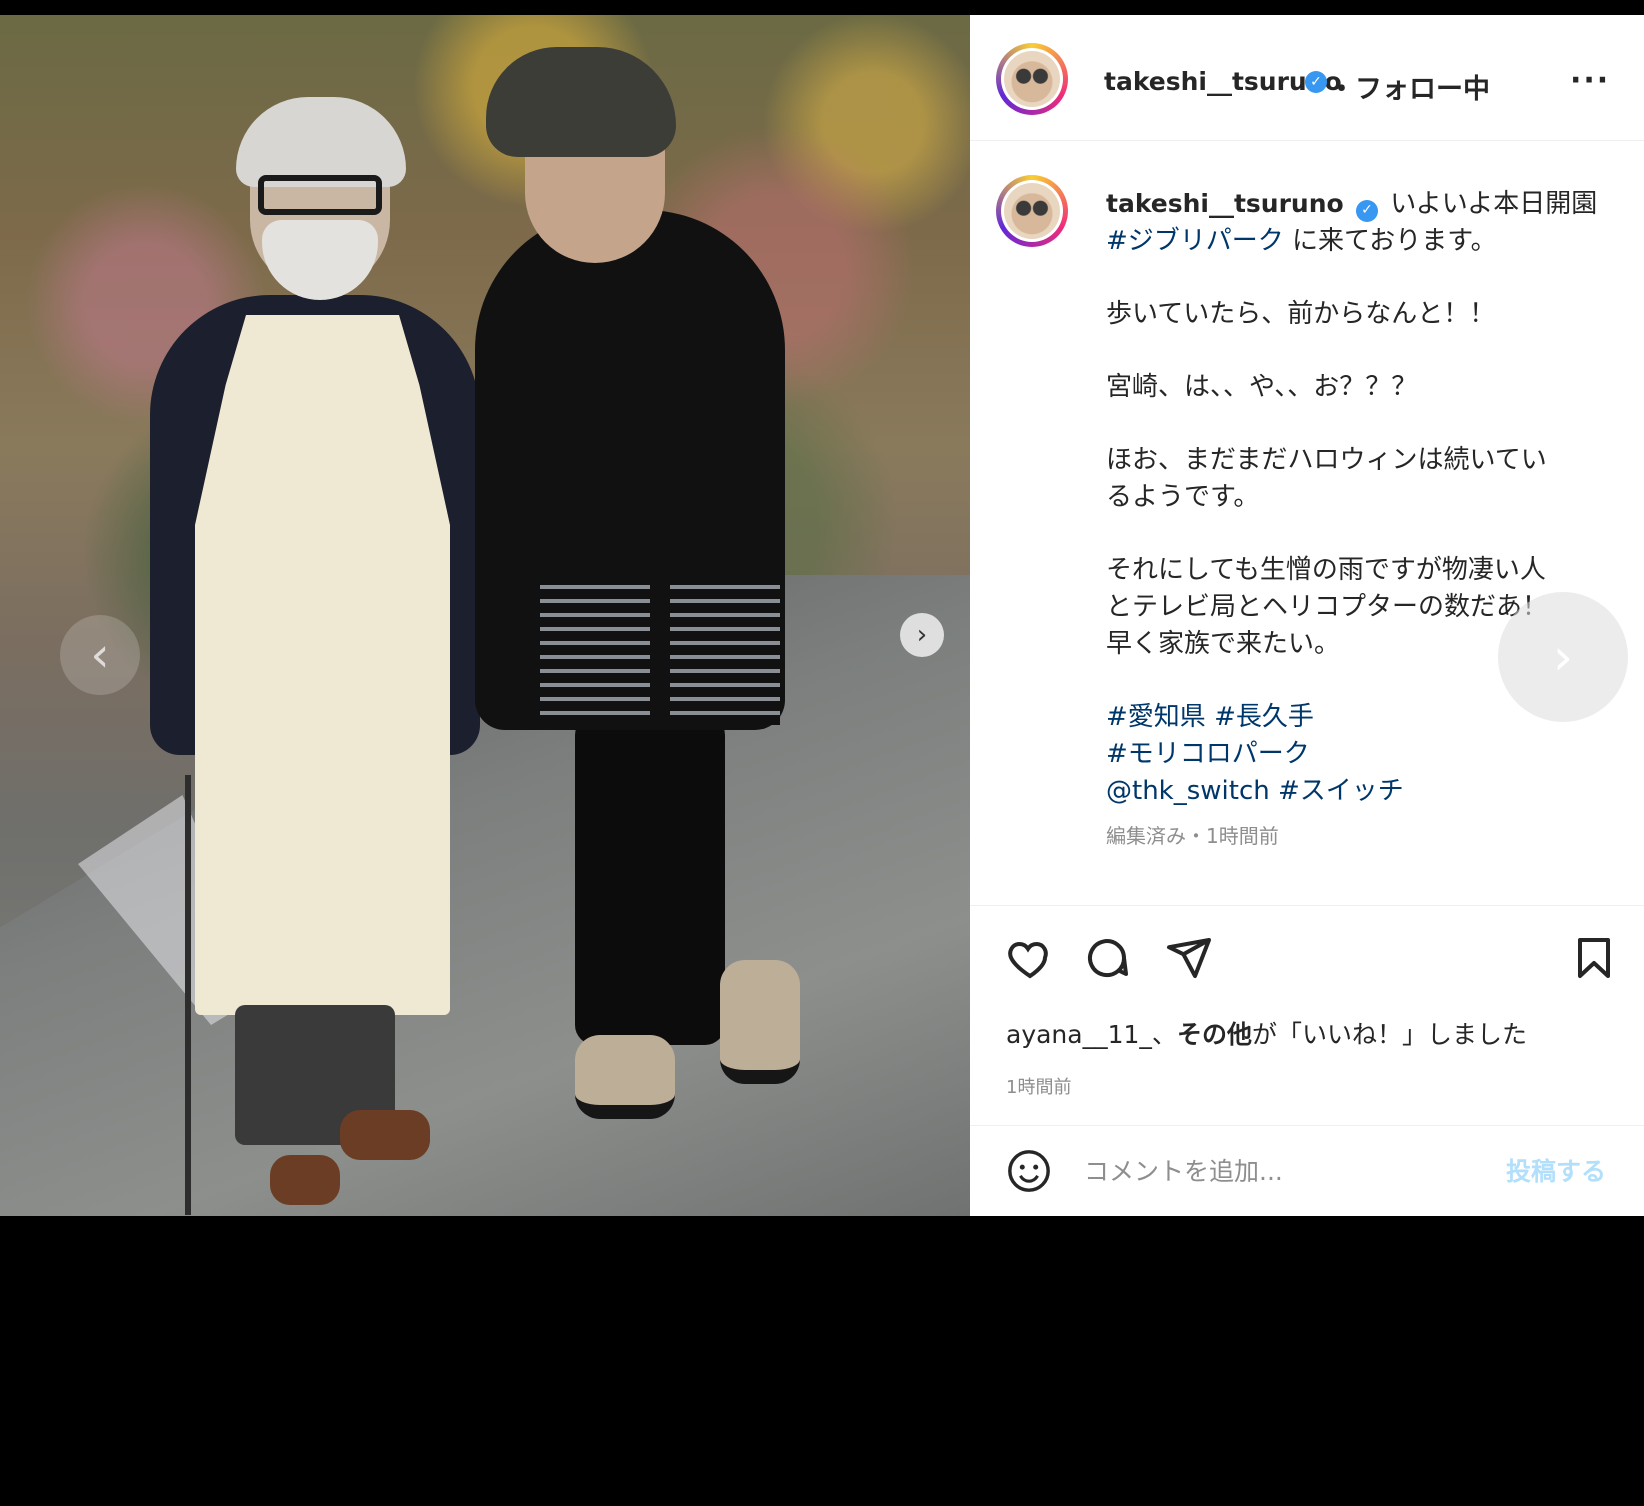 This screenshot has height=1506, width=1644. I want to click on follow-status: ・フォロー中, so click(1409, 86).